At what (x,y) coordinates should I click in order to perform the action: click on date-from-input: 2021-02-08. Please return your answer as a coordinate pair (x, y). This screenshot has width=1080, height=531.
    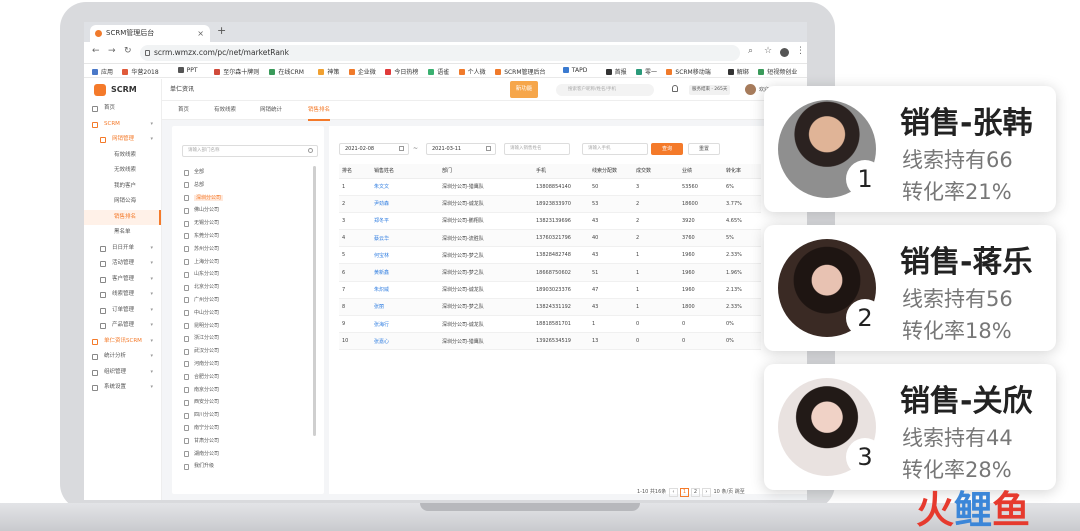
    Looking at the image, I should click on (374, 149).